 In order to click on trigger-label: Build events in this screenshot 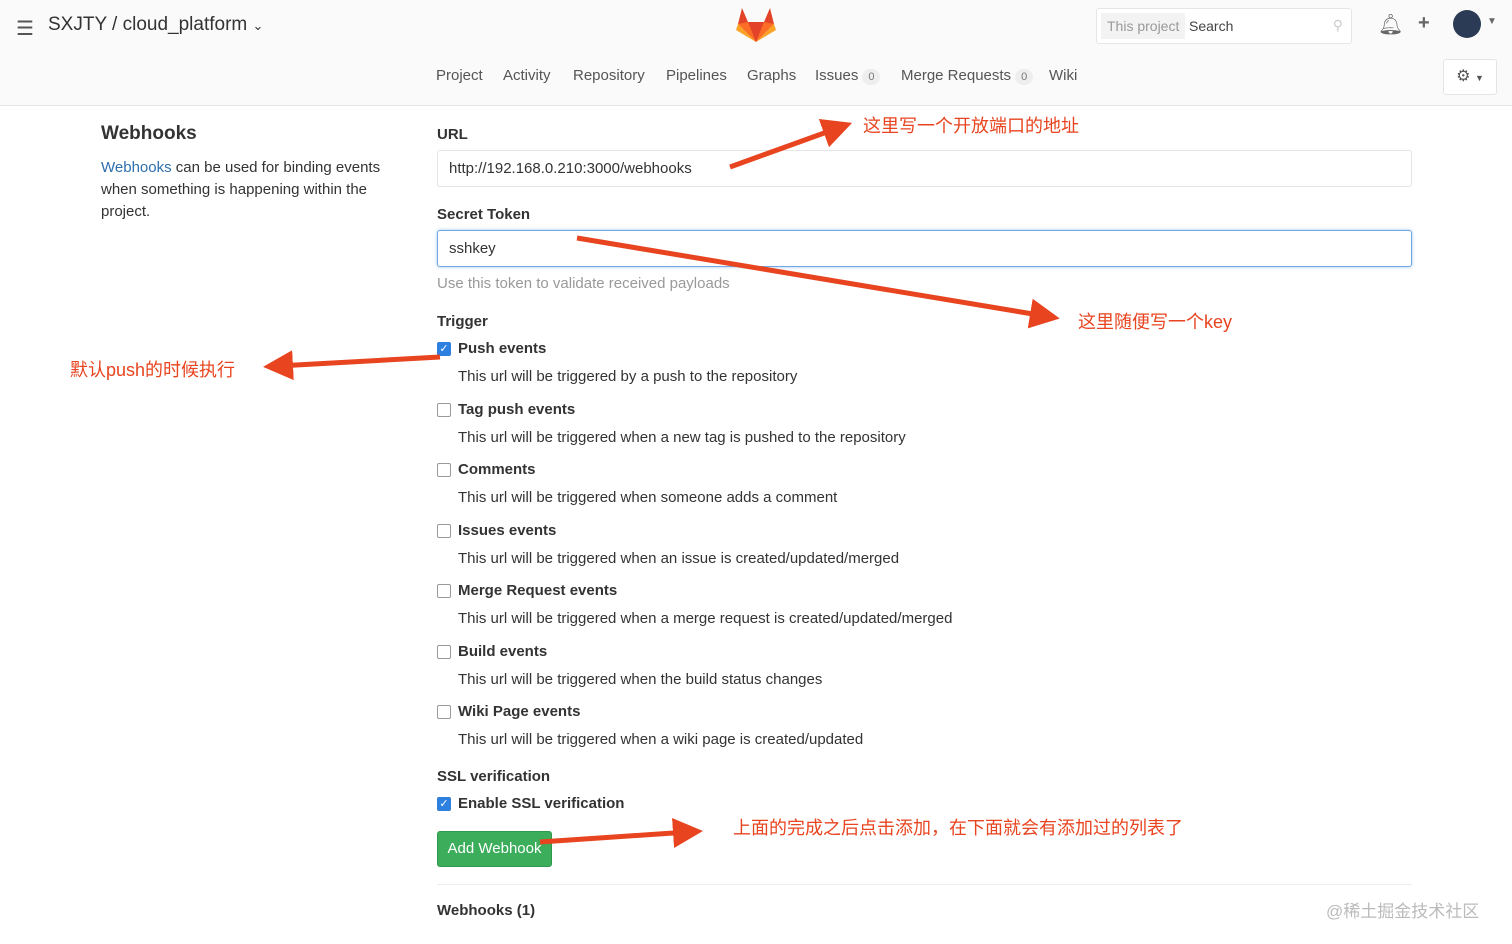, I will do `click(502, 651)`.